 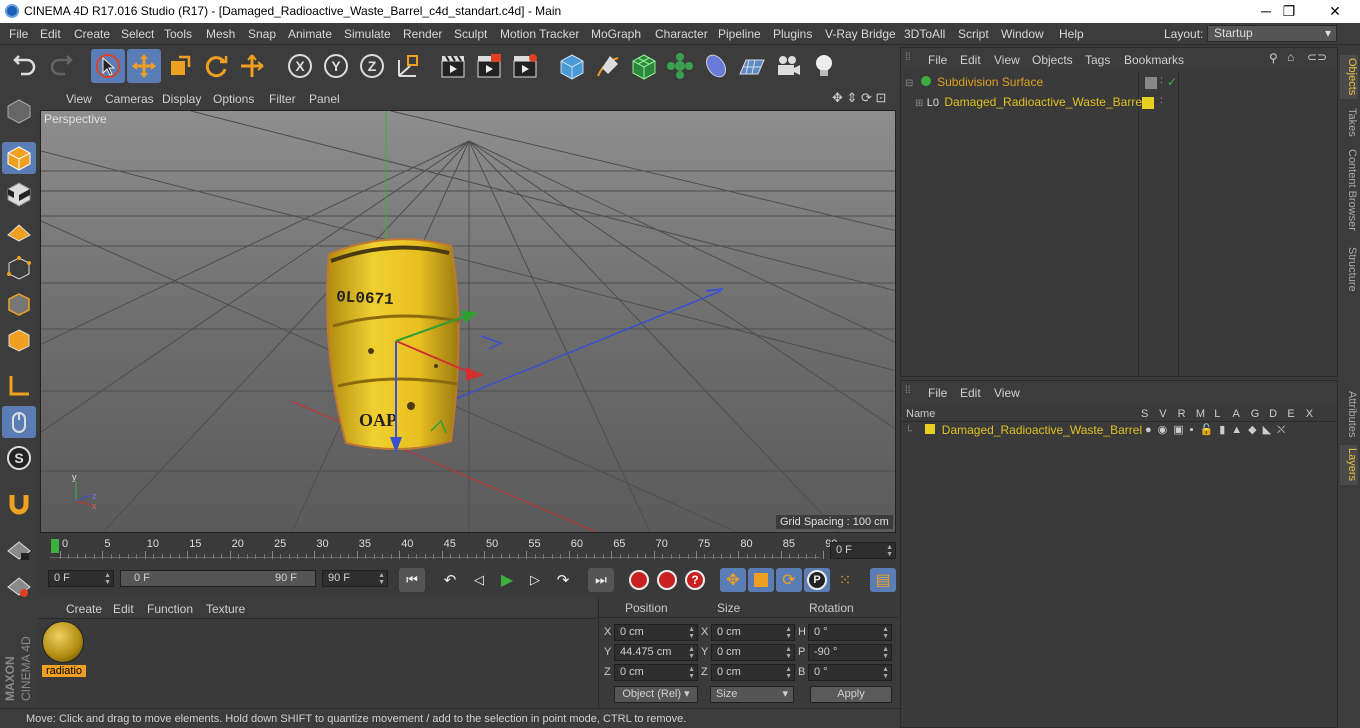 I want to click on om-menu-edit: Edit, so click(x=970, y=60).